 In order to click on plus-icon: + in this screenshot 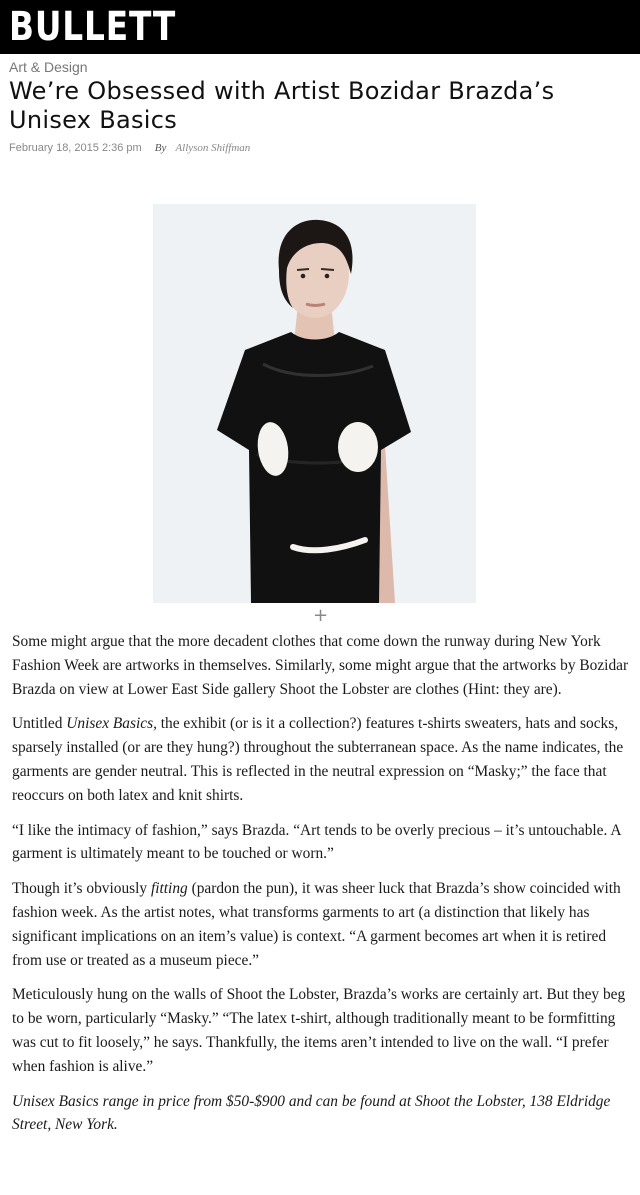, I will do `click(320, 616)`.